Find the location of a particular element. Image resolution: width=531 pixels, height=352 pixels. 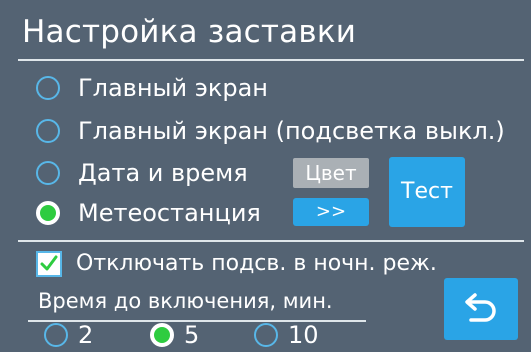

night-mode-checkbox is located at coordinates (49, 264).